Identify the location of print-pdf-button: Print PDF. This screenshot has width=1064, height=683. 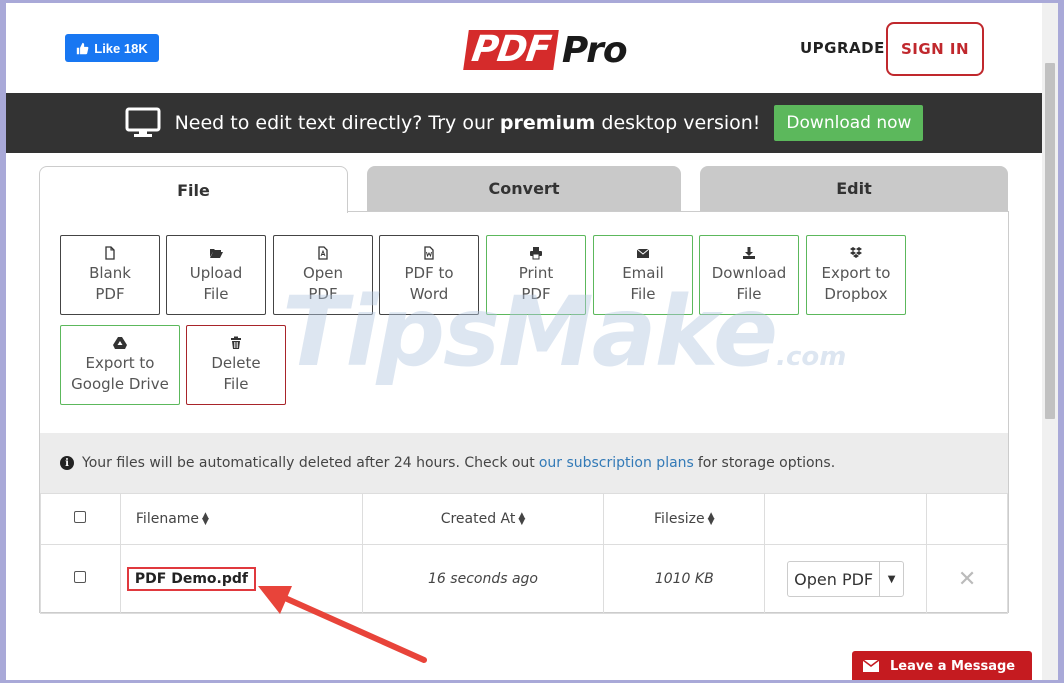
(536, 275).